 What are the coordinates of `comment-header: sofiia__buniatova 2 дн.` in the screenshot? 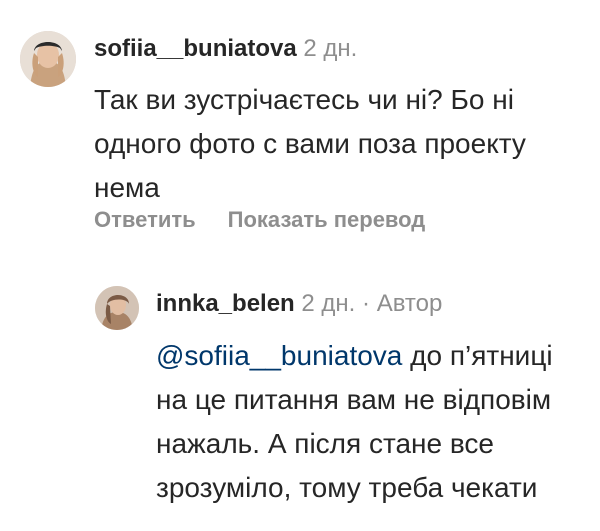 It's located at (225, 49).